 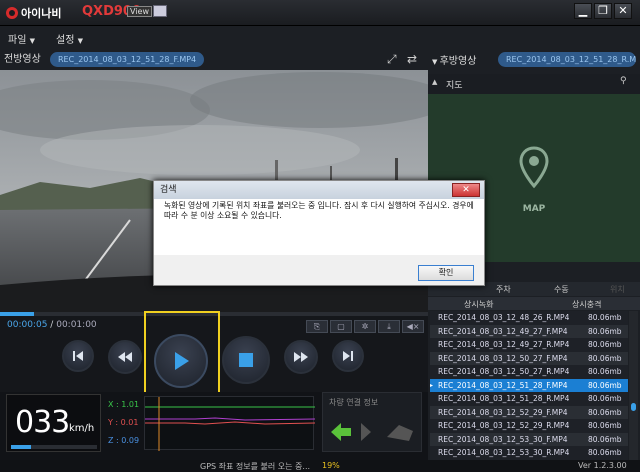 What do you see at coordinates (434, 82) in the screenshot?
I see `triangle-up-icon: ▲` at bounding box center [434, 82].